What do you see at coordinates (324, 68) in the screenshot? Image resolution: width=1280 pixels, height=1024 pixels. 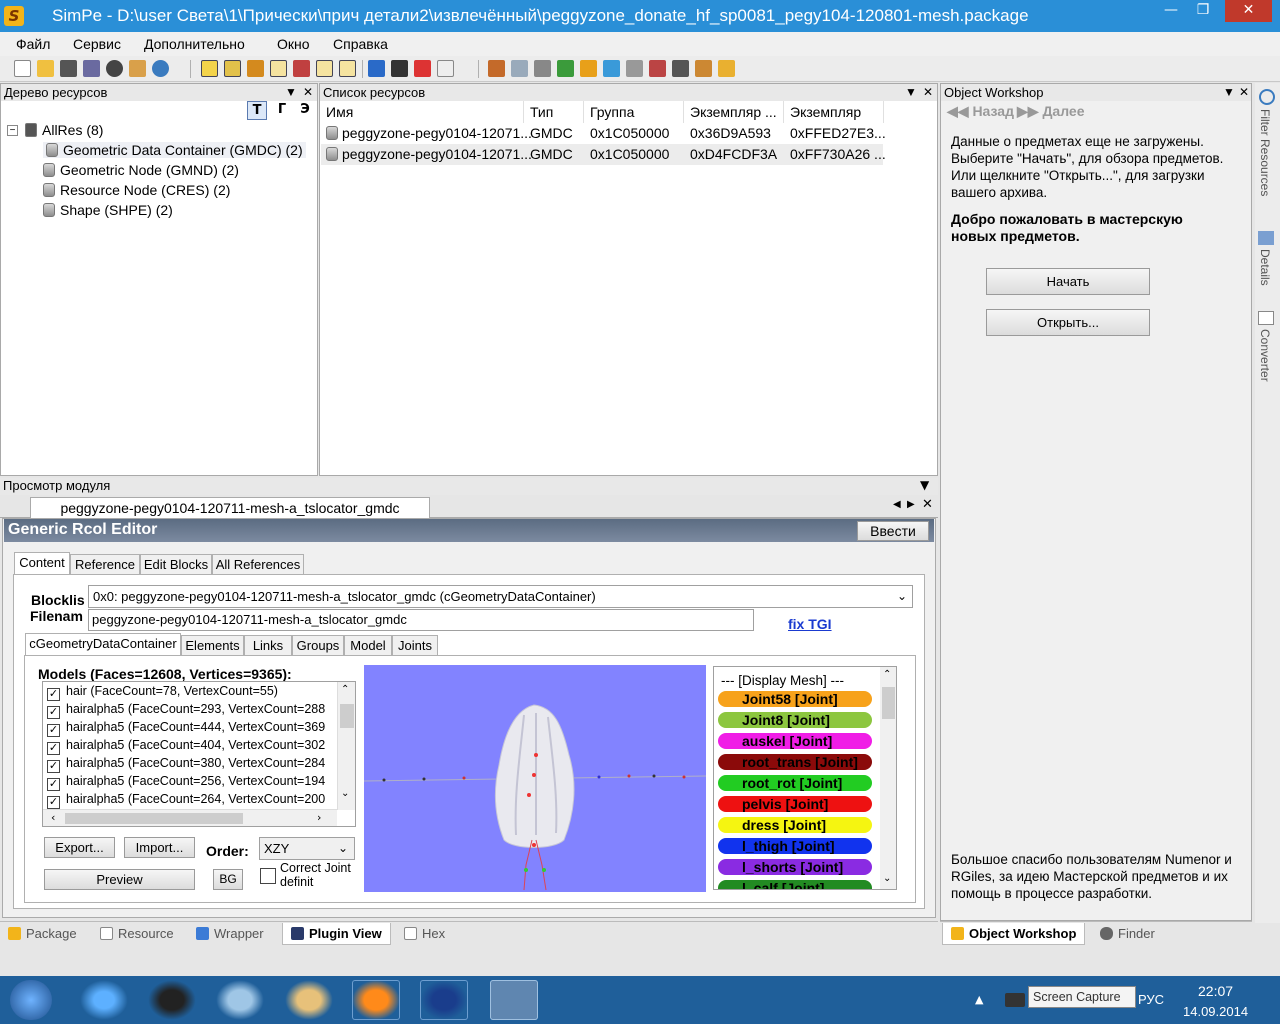 I see `list-icon` at bounding box center [324, 68].